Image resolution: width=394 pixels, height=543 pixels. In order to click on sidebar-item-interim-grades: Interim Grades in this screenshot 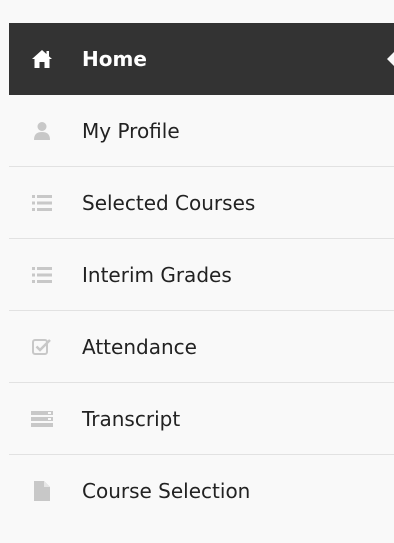, I will do `click(201, 275)`.